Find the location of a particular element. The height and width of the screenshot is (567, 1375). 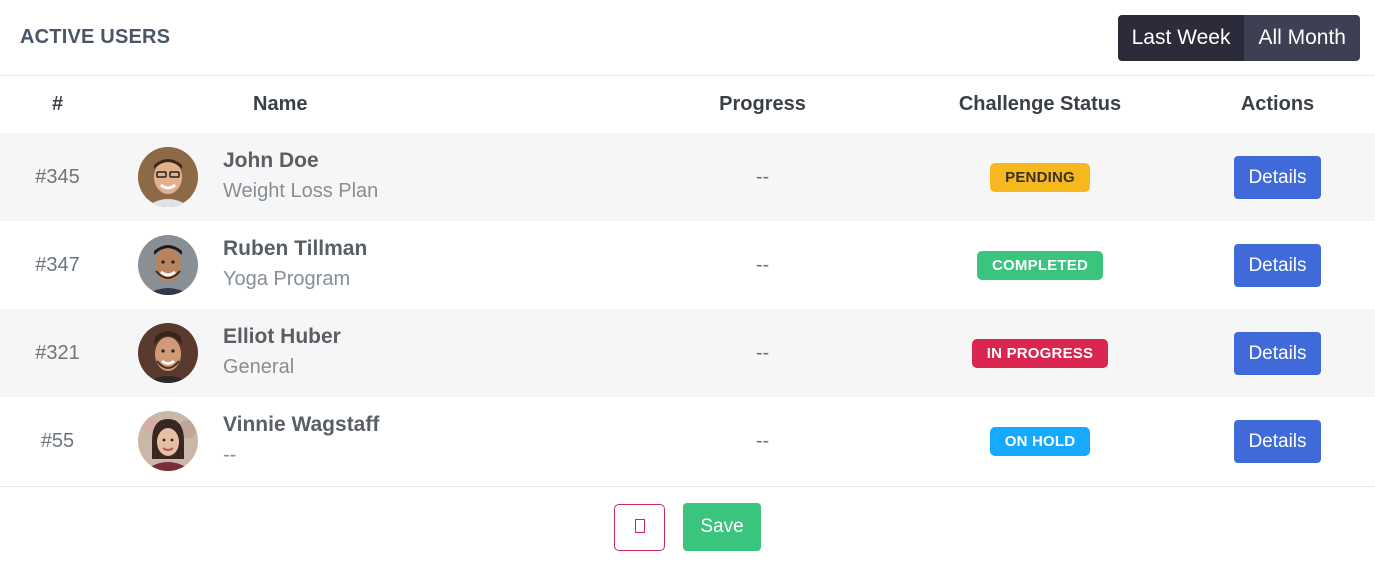

status-cell: PENDING is located at coordinates (1040, 177).